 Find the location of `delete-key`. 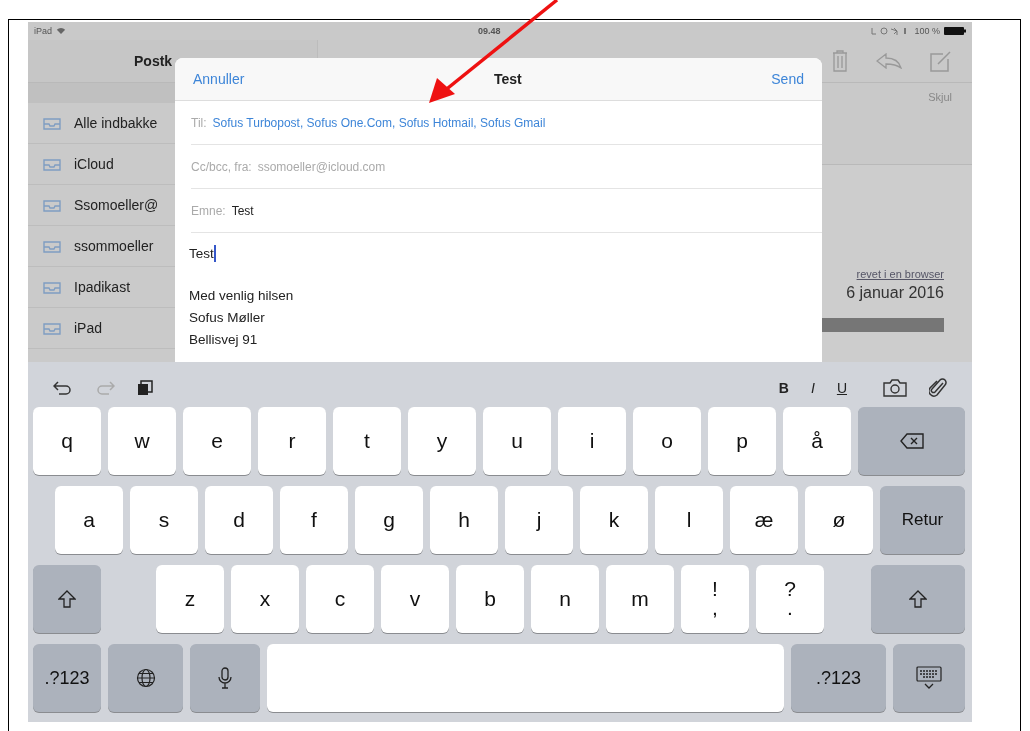

delete-key is located at coordinates (911, 441).